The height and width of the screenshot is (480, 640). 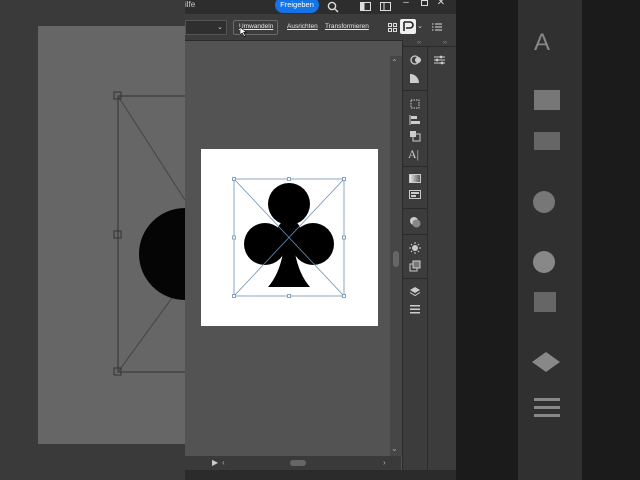 I want to click on transparency-icon, so click(x=415, y=222).